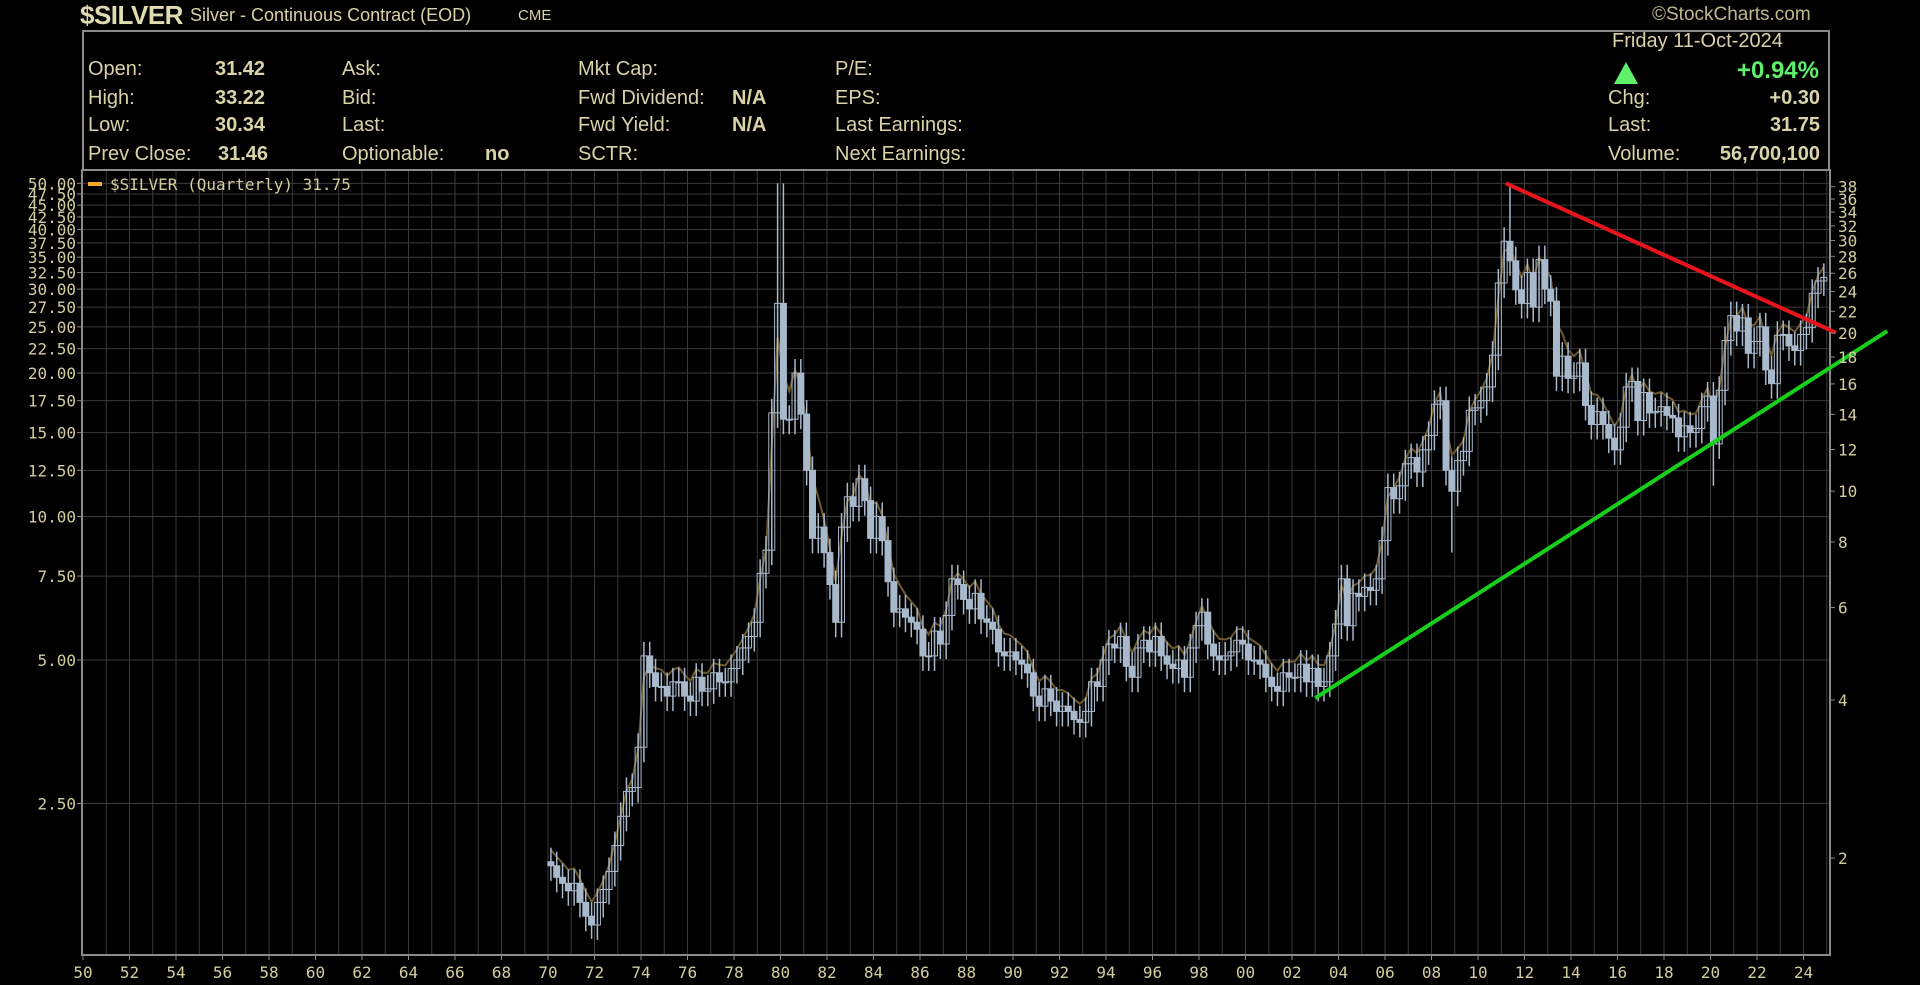 This screenshot has width=1920, height=985. Describe the element at coordinates (1847, 357) in the screenshot. I see `right-tick-label: 18` at that location.